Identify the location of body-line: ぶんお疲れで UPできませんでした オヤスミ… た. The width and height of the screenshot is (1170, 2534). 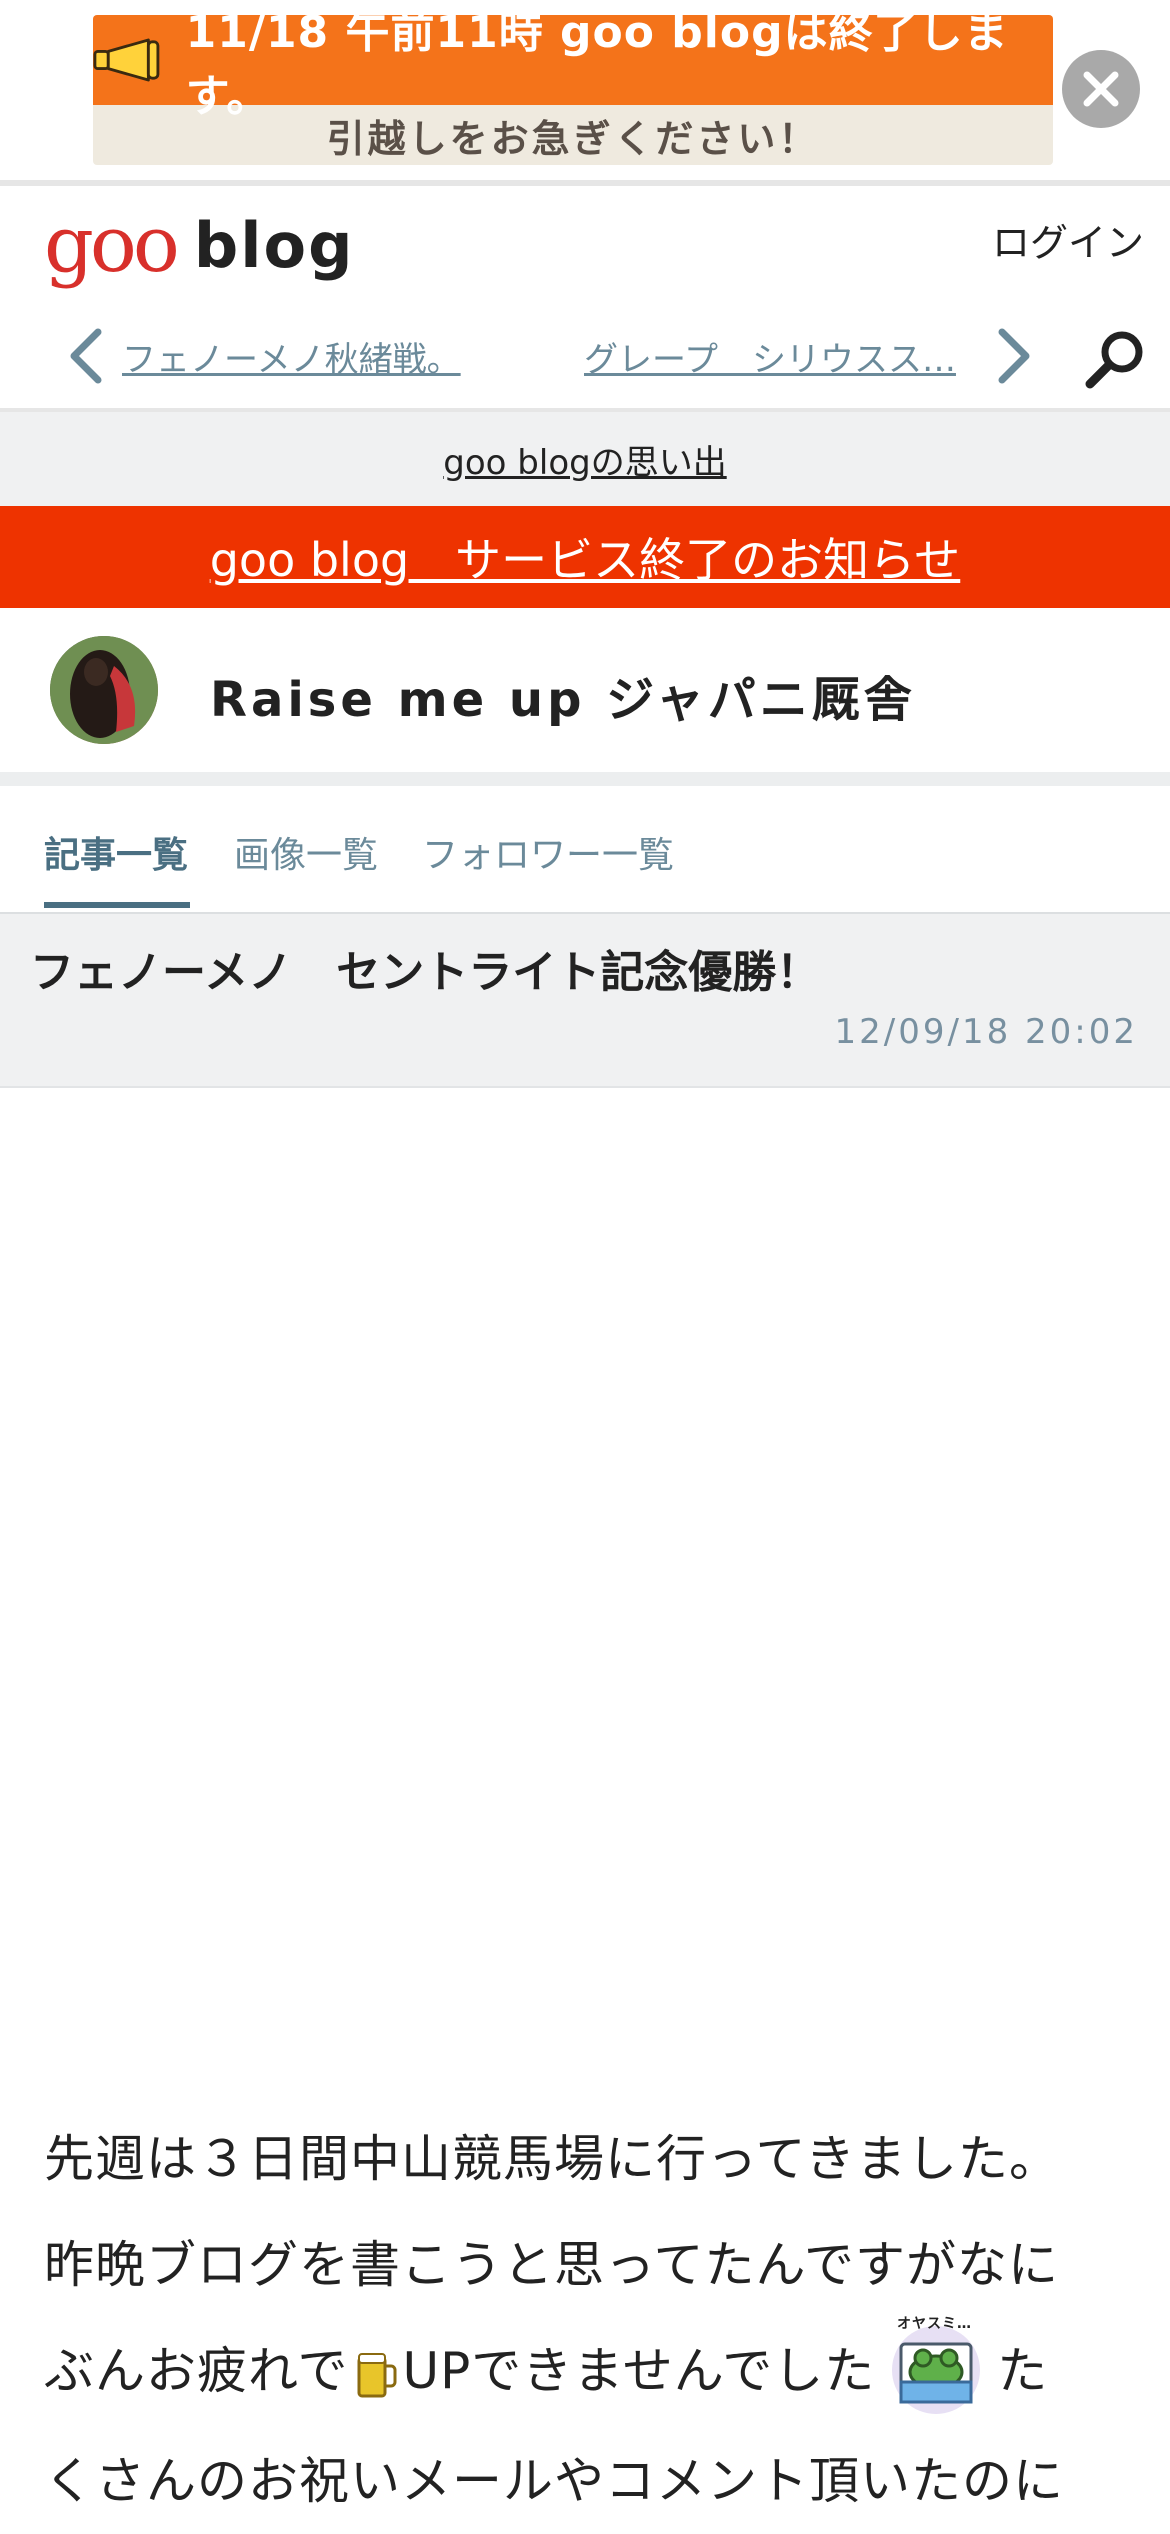
(589, 2372).